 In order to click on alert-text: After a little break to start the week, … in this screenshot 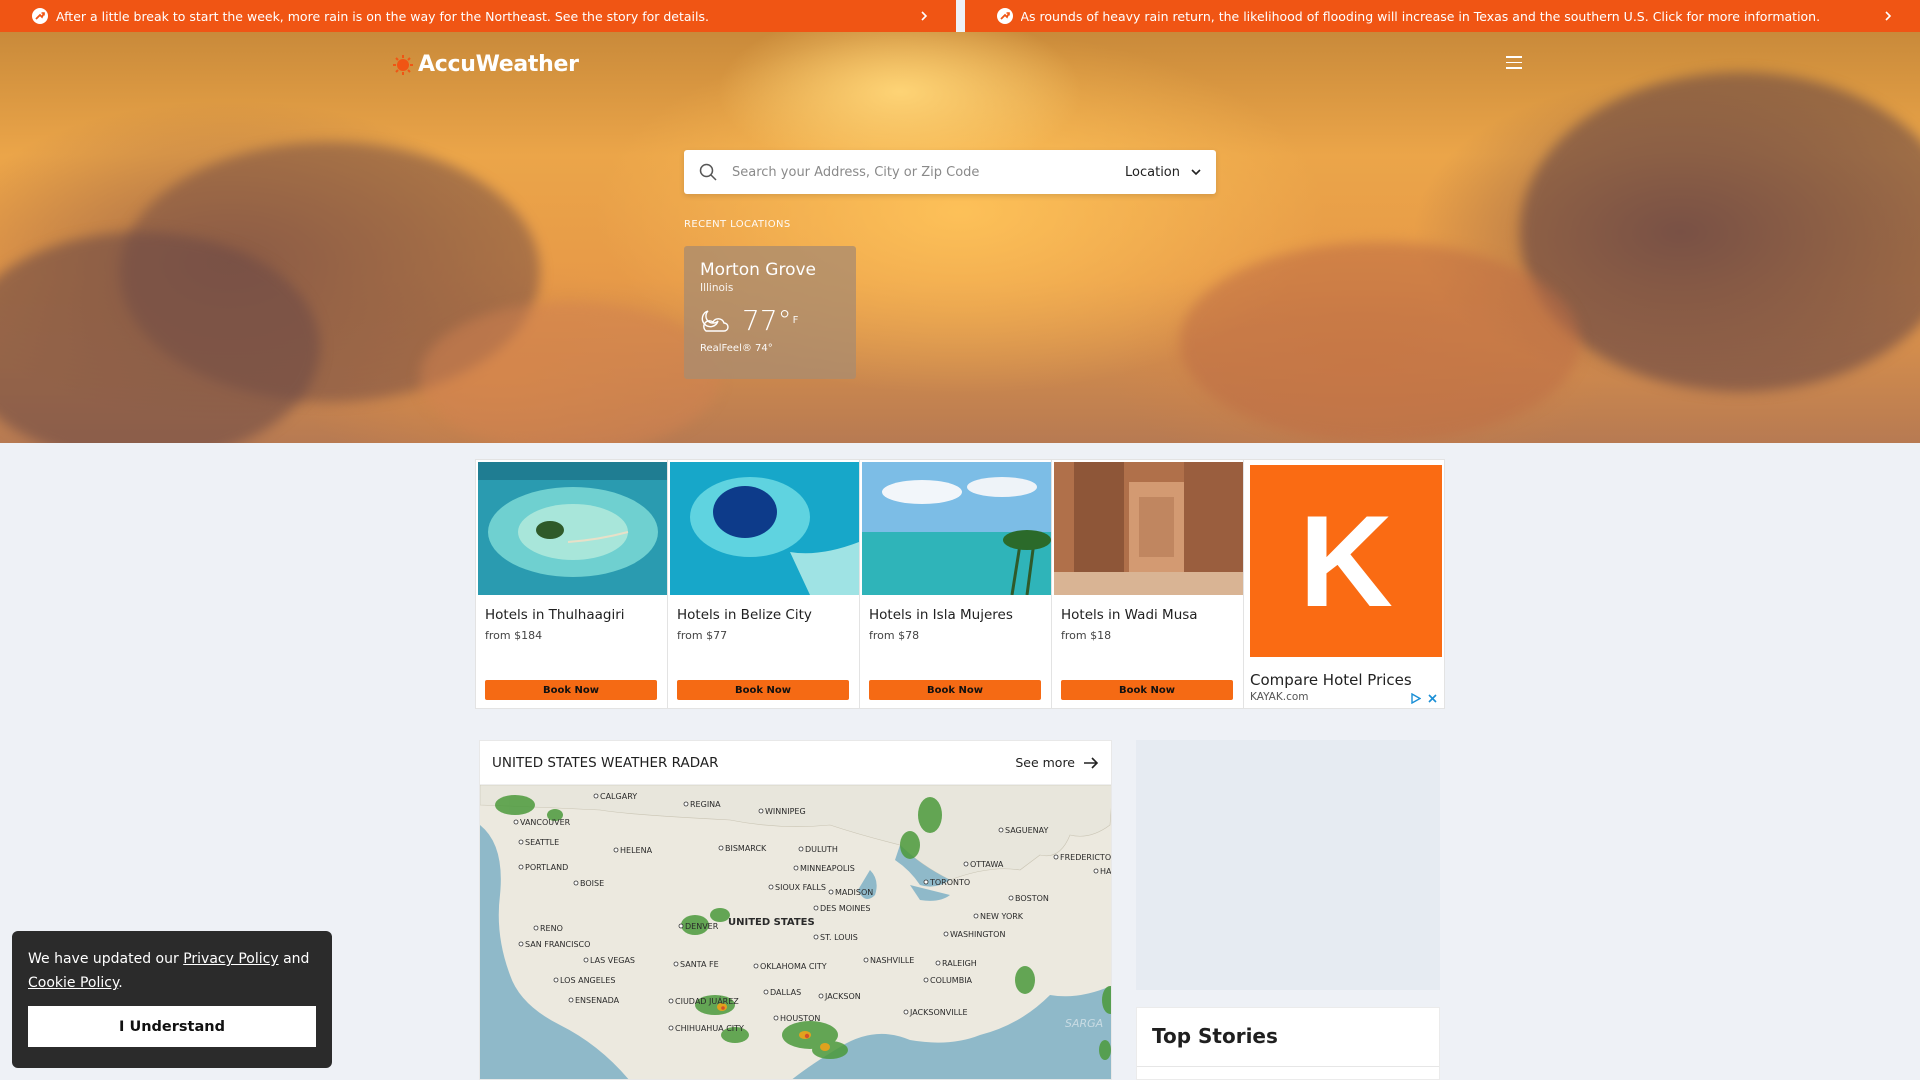, I will do `click(382, 16)`.